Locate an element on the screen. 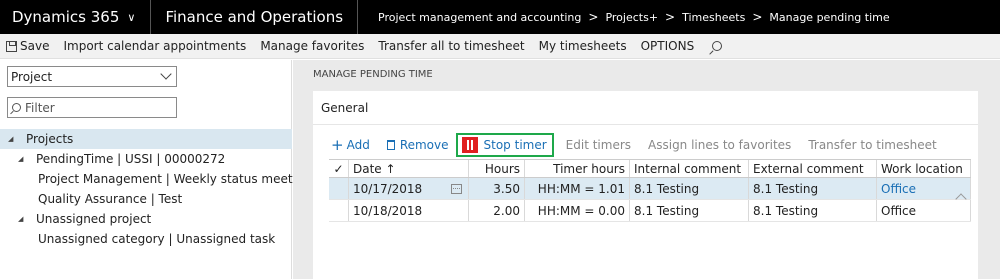  select-all-checkbox: ✓ is located at coordinates (339, 168).